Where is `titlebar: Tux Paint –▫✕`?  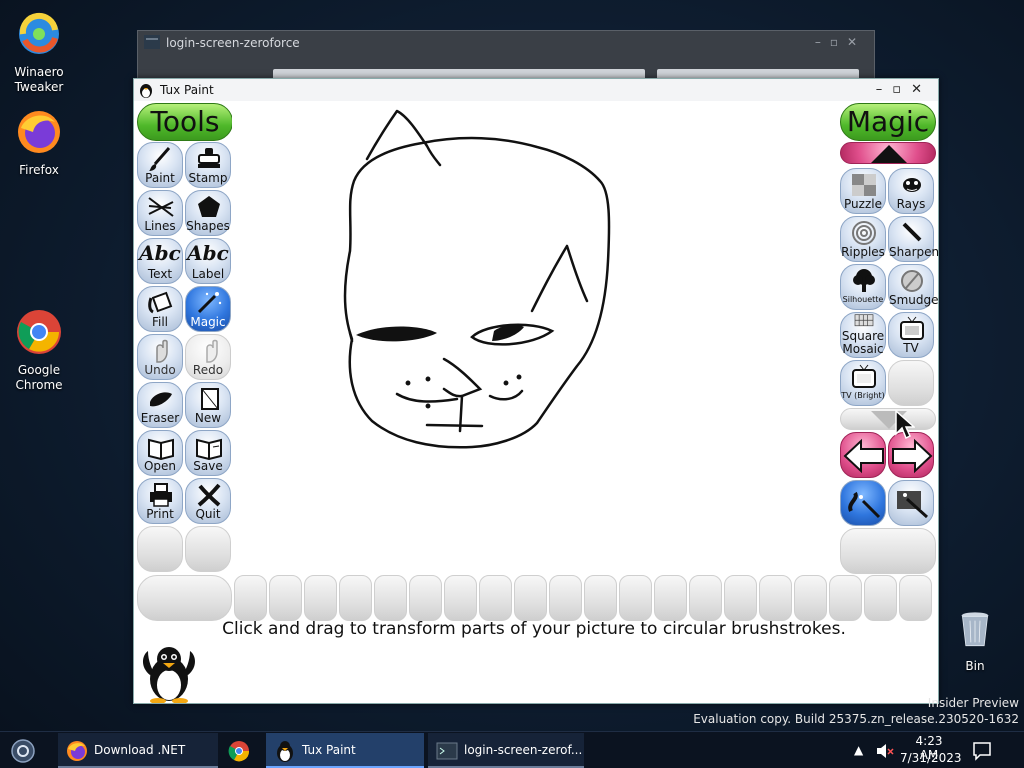
titlebar: Tux Paint –▫✕ is located at coordinates (536, 90).